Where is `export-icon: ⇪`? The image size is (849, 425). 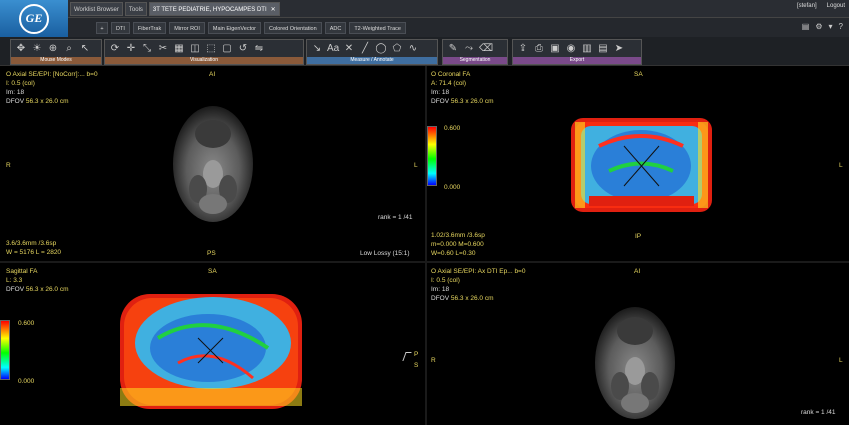
export-icon: ⇪ is located at coordinates (523, 49).